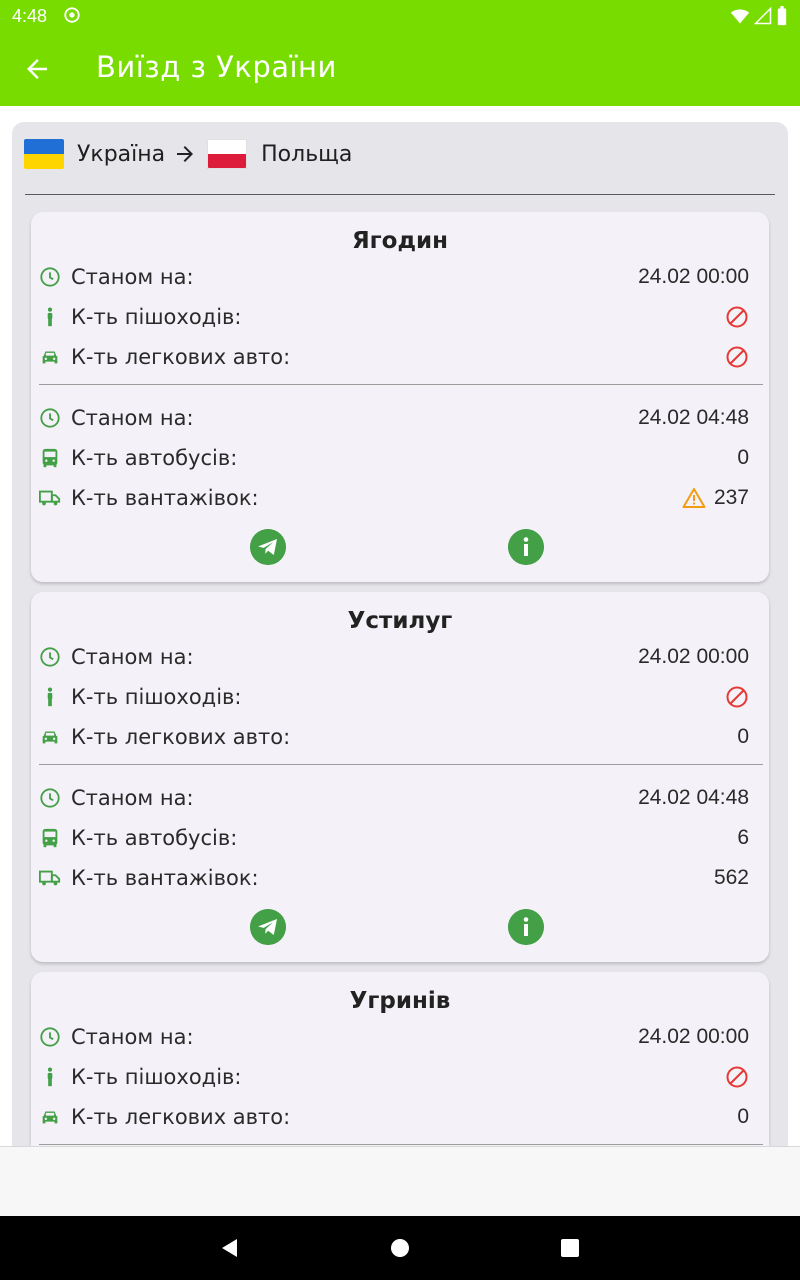  What do you see at coordinates (121, 154) in the screenshot?
I see `route-from: Україна` at bounding box center [121, 154].